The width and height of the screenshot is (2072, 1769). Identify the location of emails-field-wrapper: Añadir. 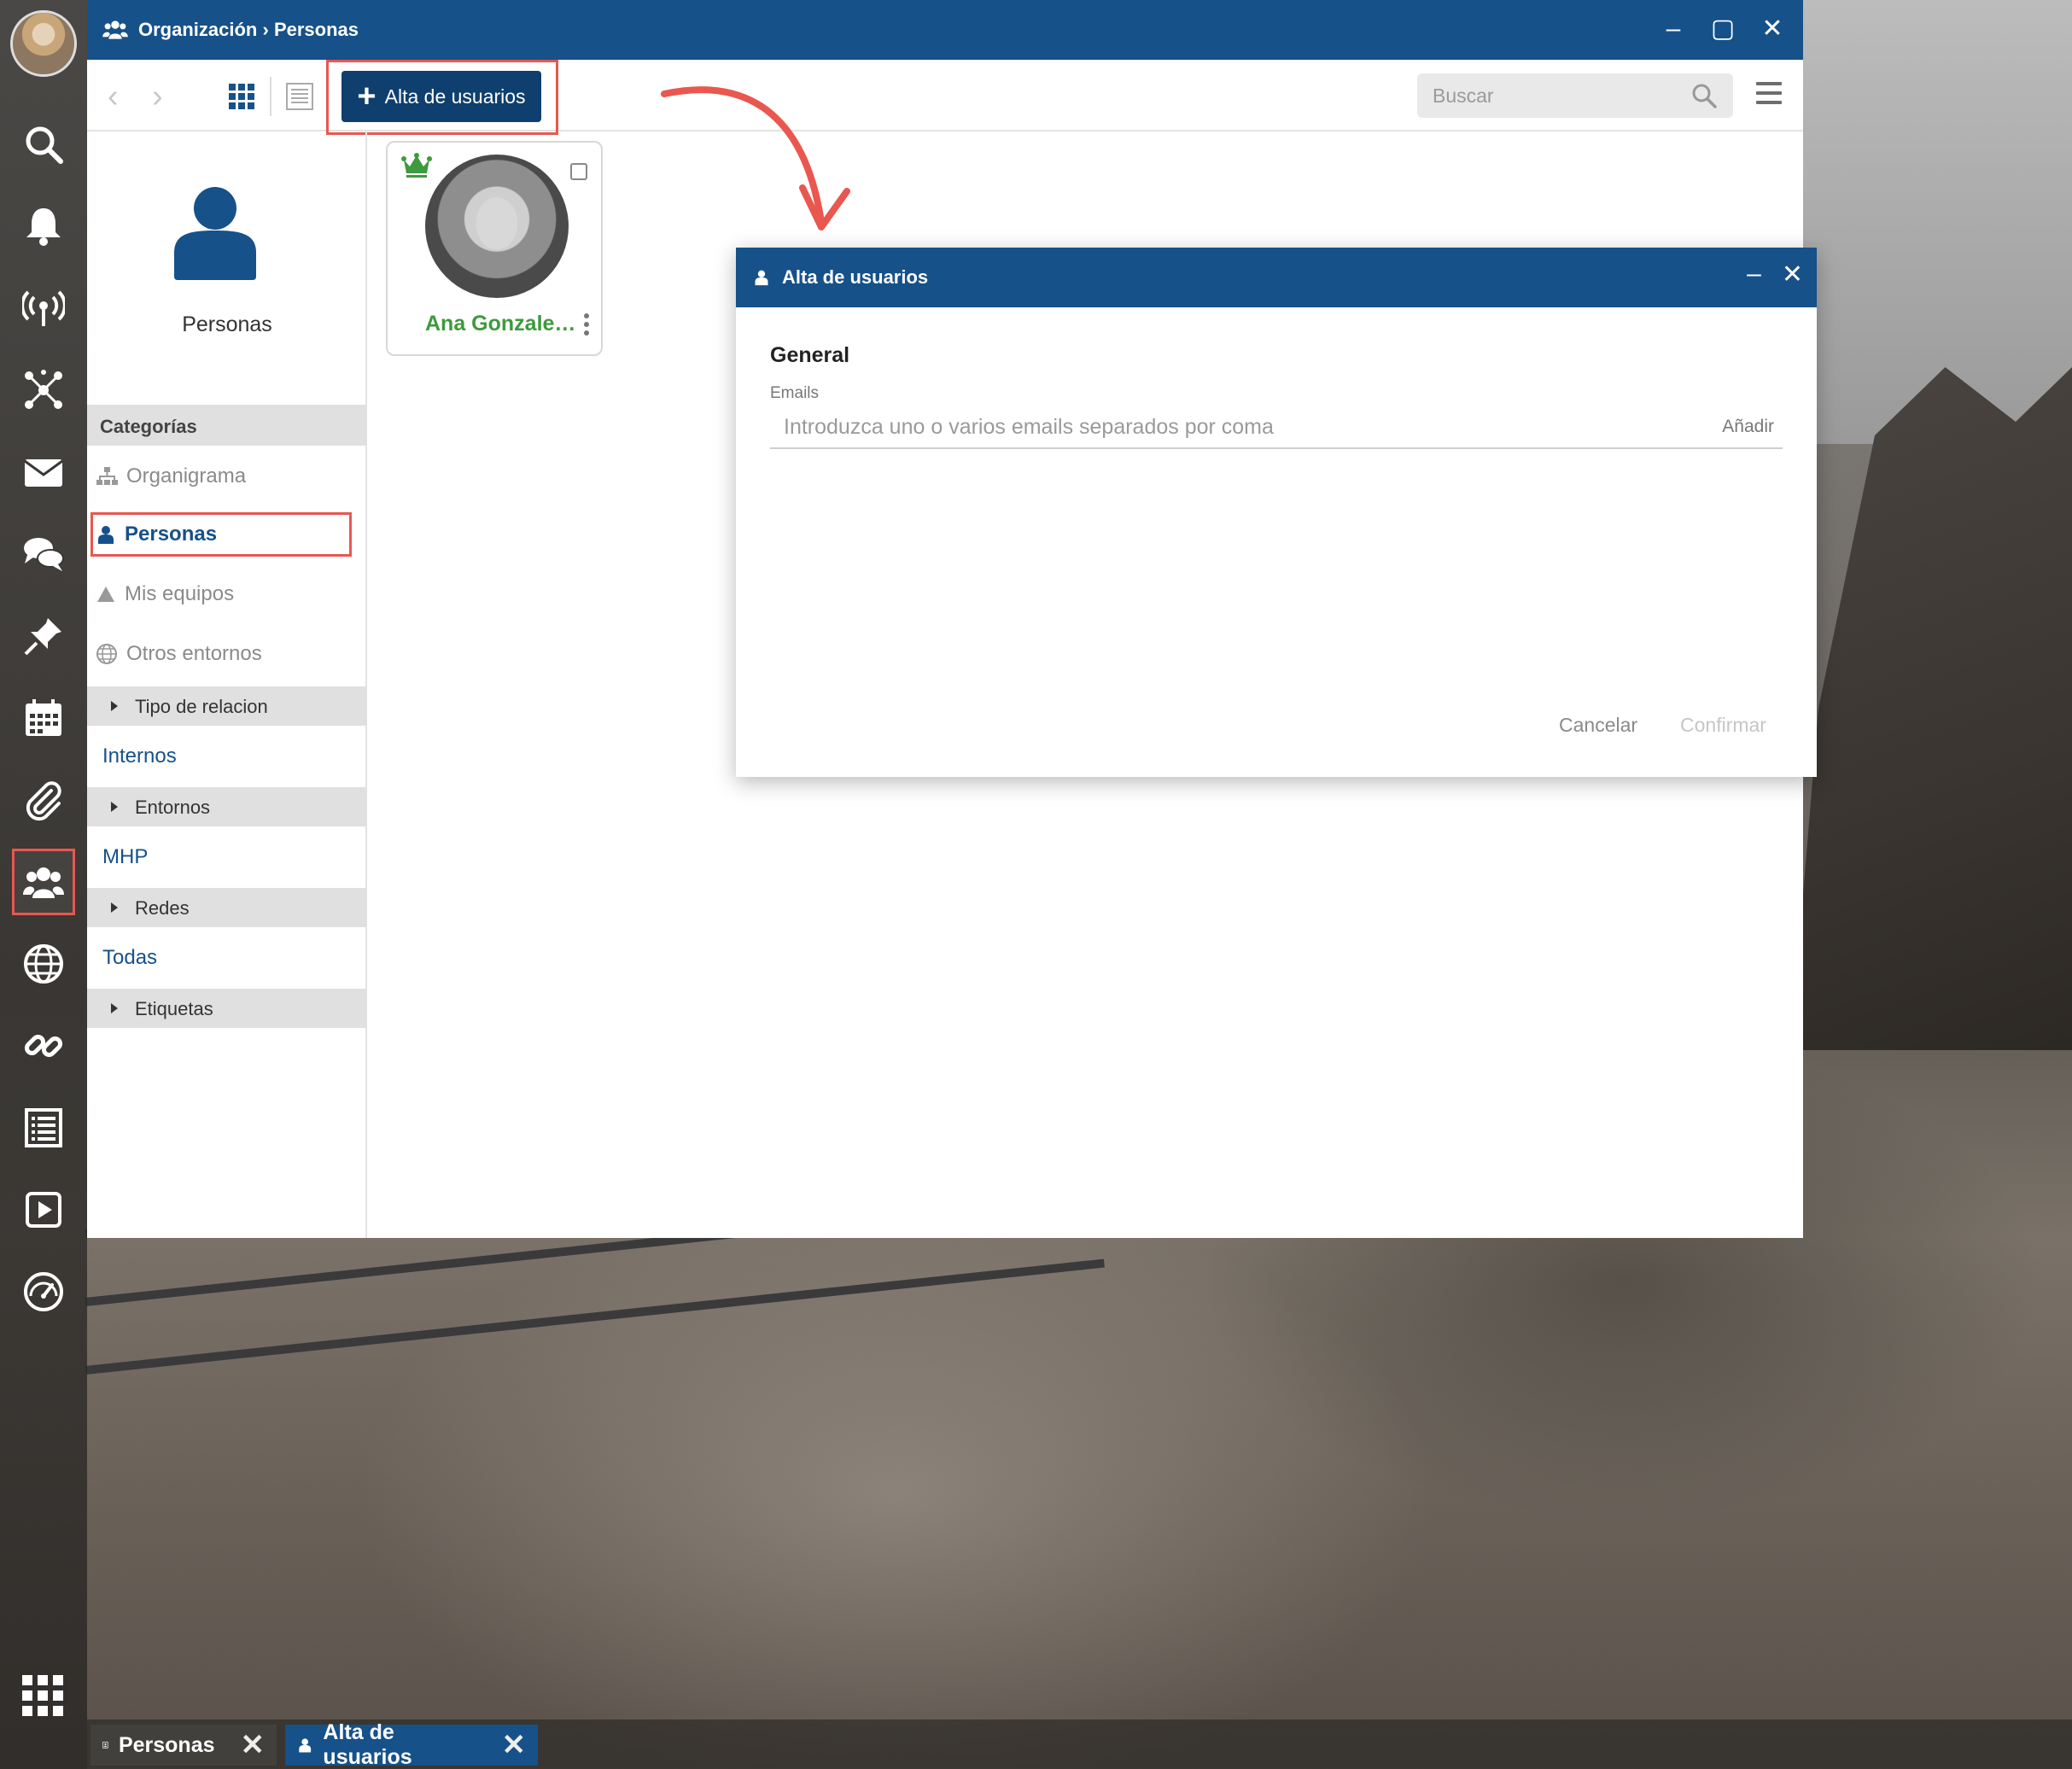
(1276, 429).